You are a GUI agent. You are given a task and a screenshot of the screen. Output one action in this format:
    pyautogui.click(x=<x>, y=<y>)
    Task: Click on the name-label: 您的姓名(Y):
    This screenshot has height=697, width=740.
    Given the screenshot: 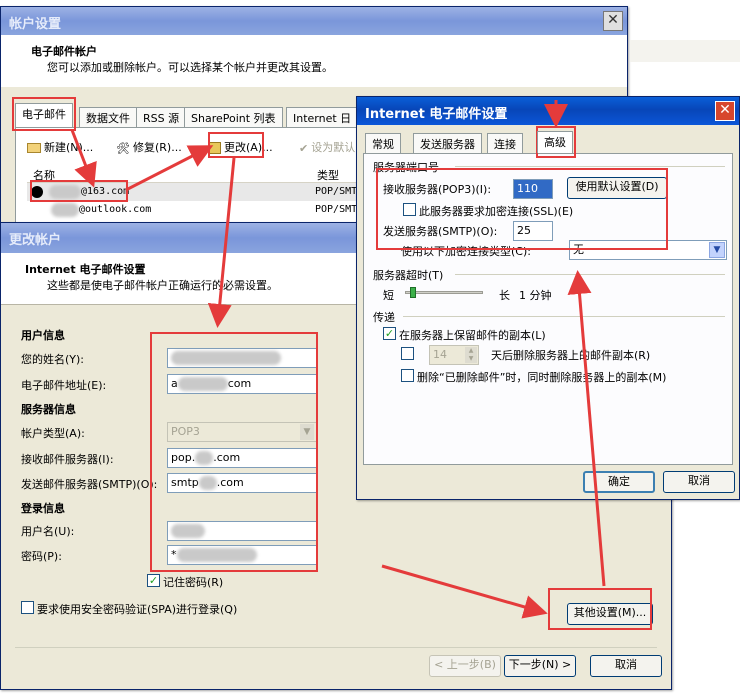 What is the action you would take?
    pyautogui.click(x=53, y=359)
    